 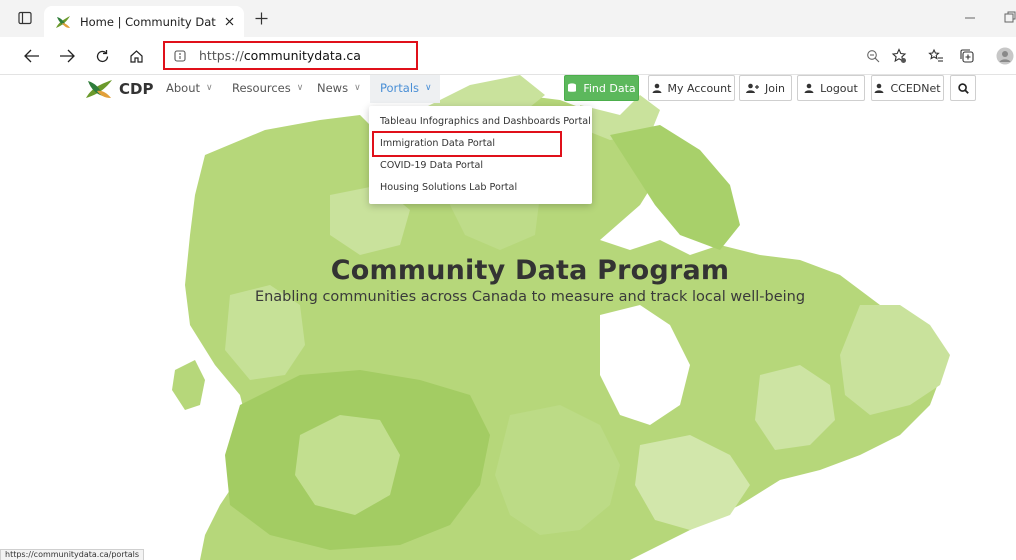 I want to click on tab-actions-icon, so click(x=25, y=18).